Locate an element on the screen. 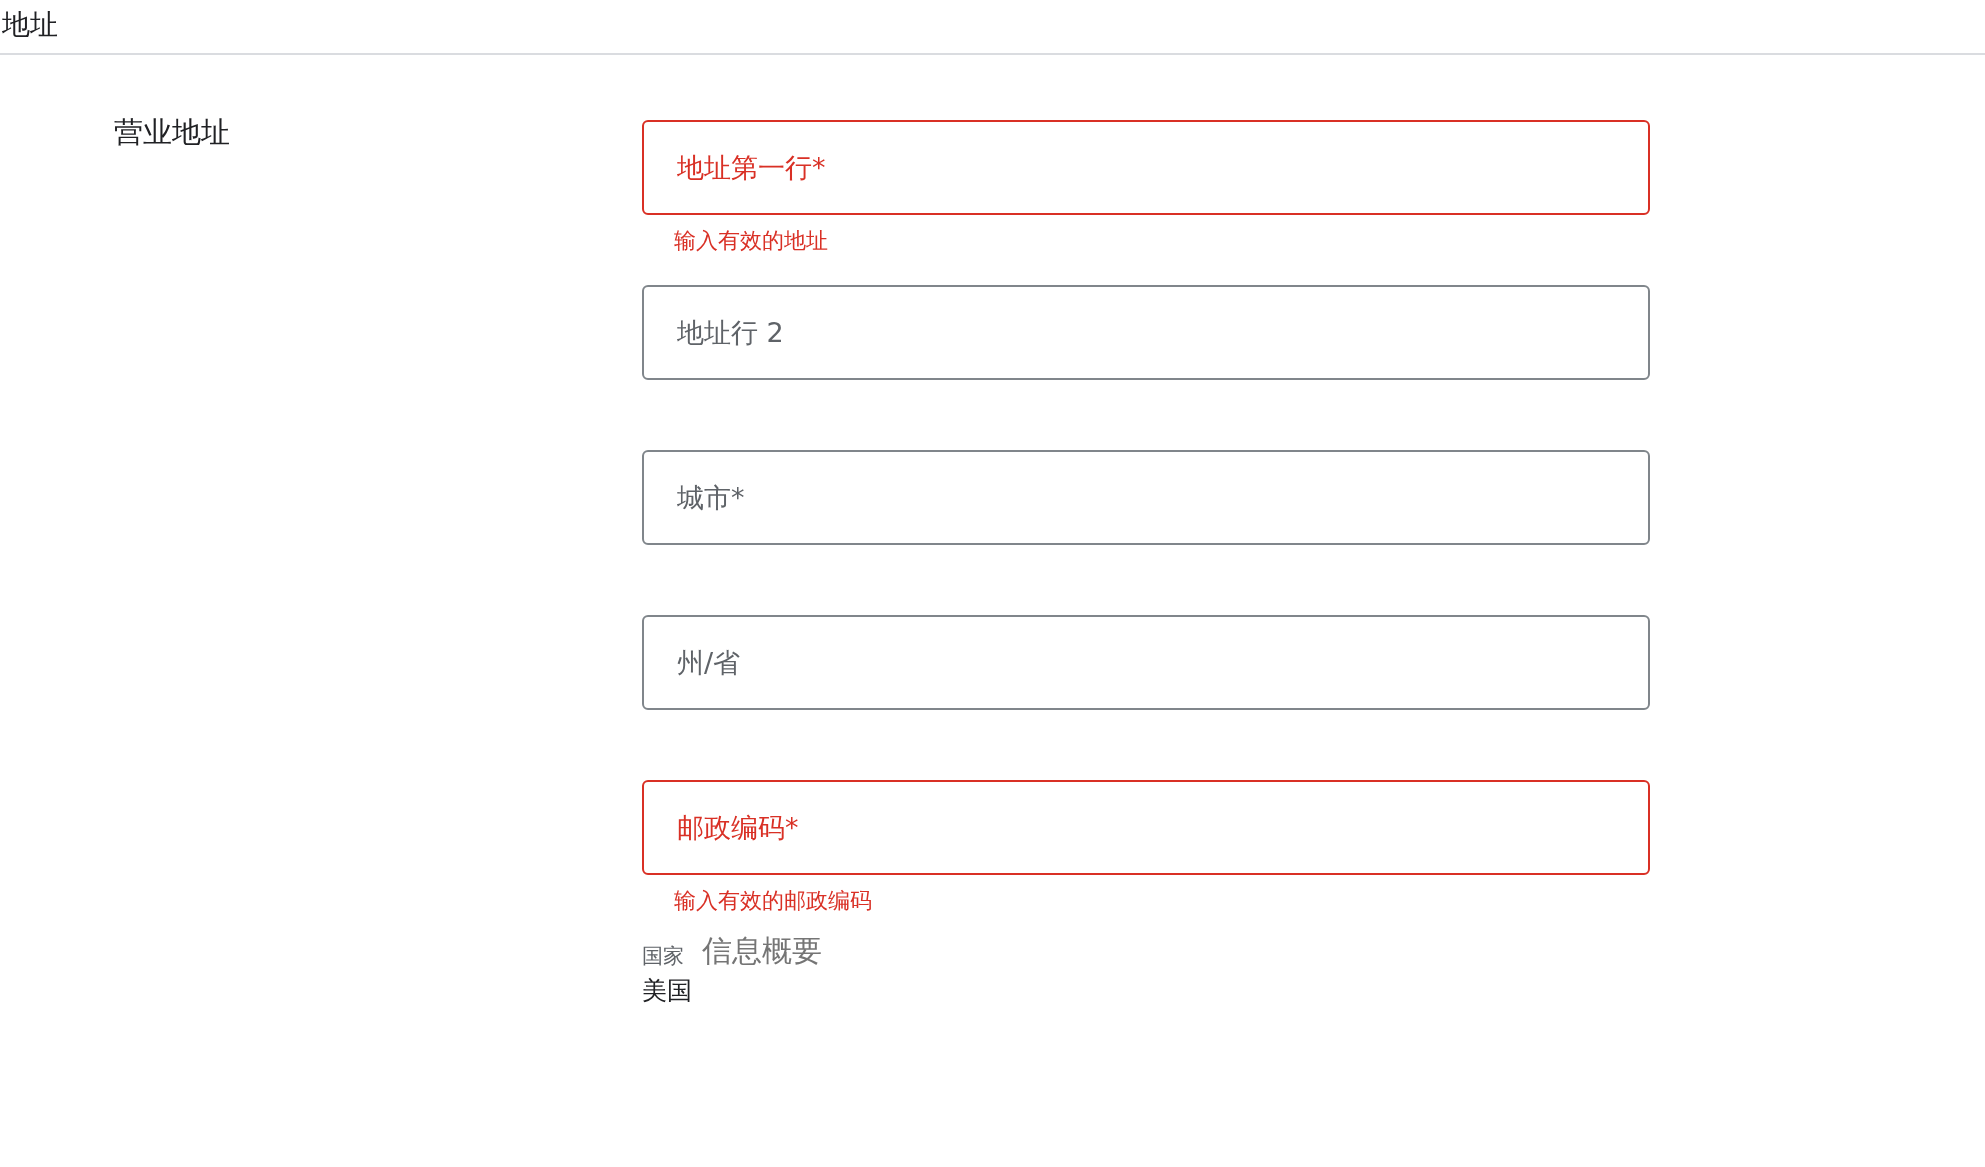 Image resolution: width=1985 pixels, height=1167 pixels. input-field: 地址第一行* is located at coordinates (1146, 167).